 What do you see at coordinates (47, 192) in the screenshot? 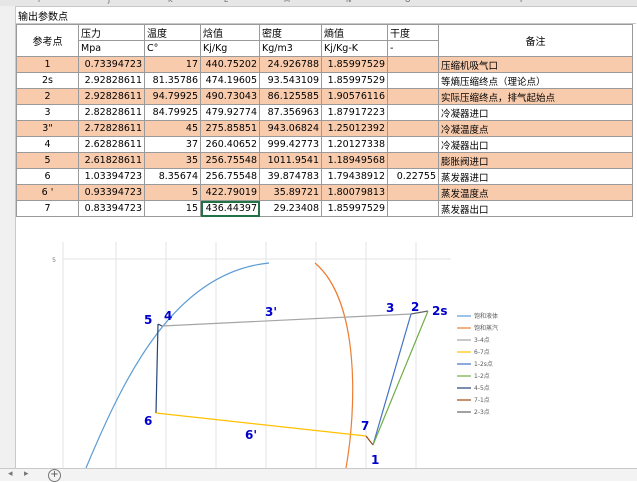
I see `row-point: 6 '` at bounding box center [47, 192].